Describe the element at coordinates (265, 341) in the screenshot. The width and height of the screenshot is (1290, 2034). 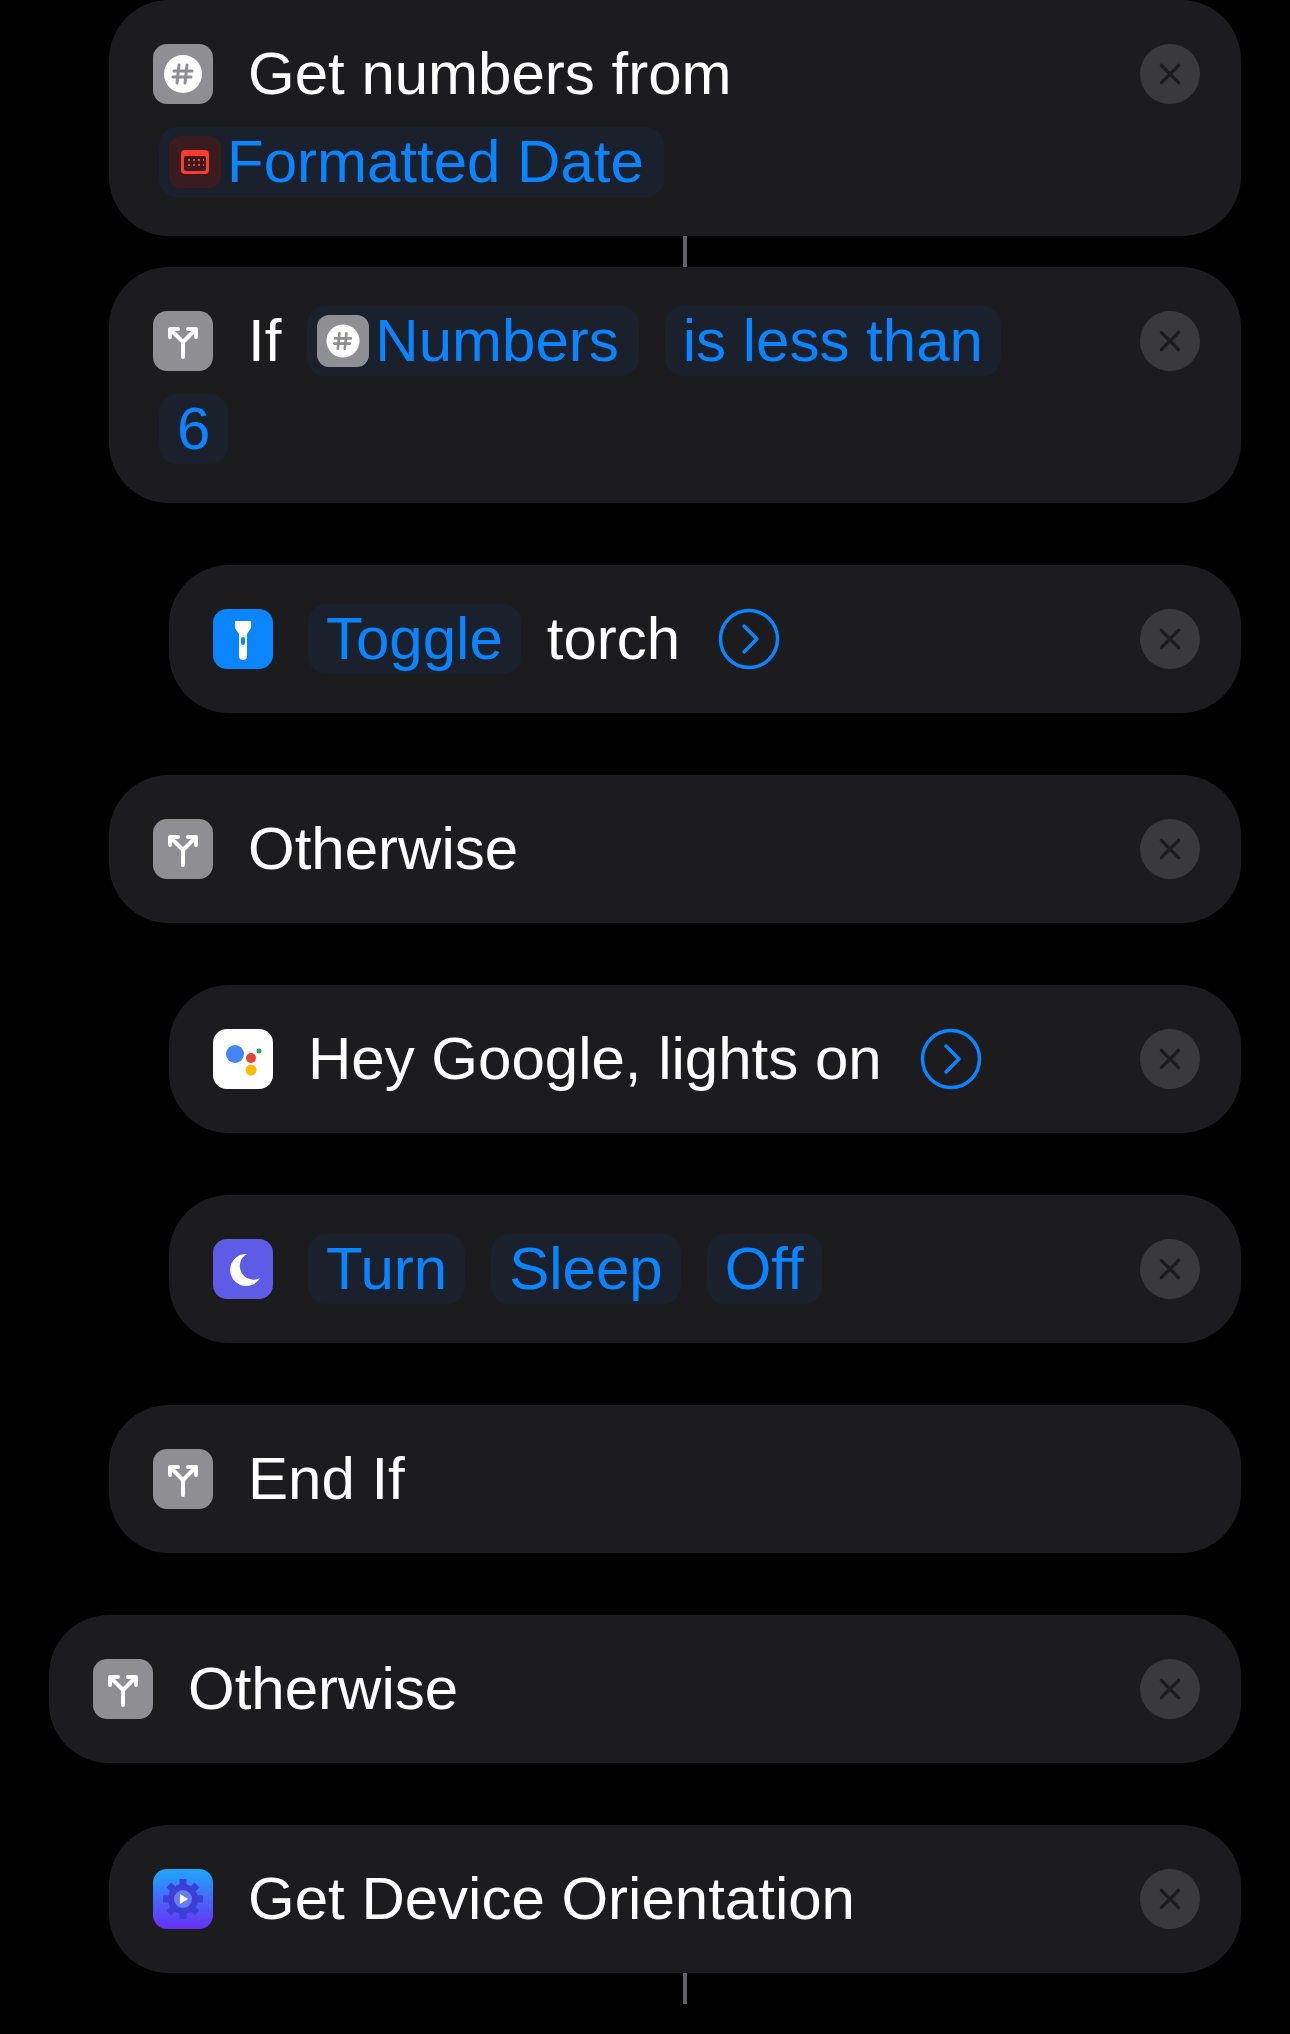
I see `action-label: If` at that location.